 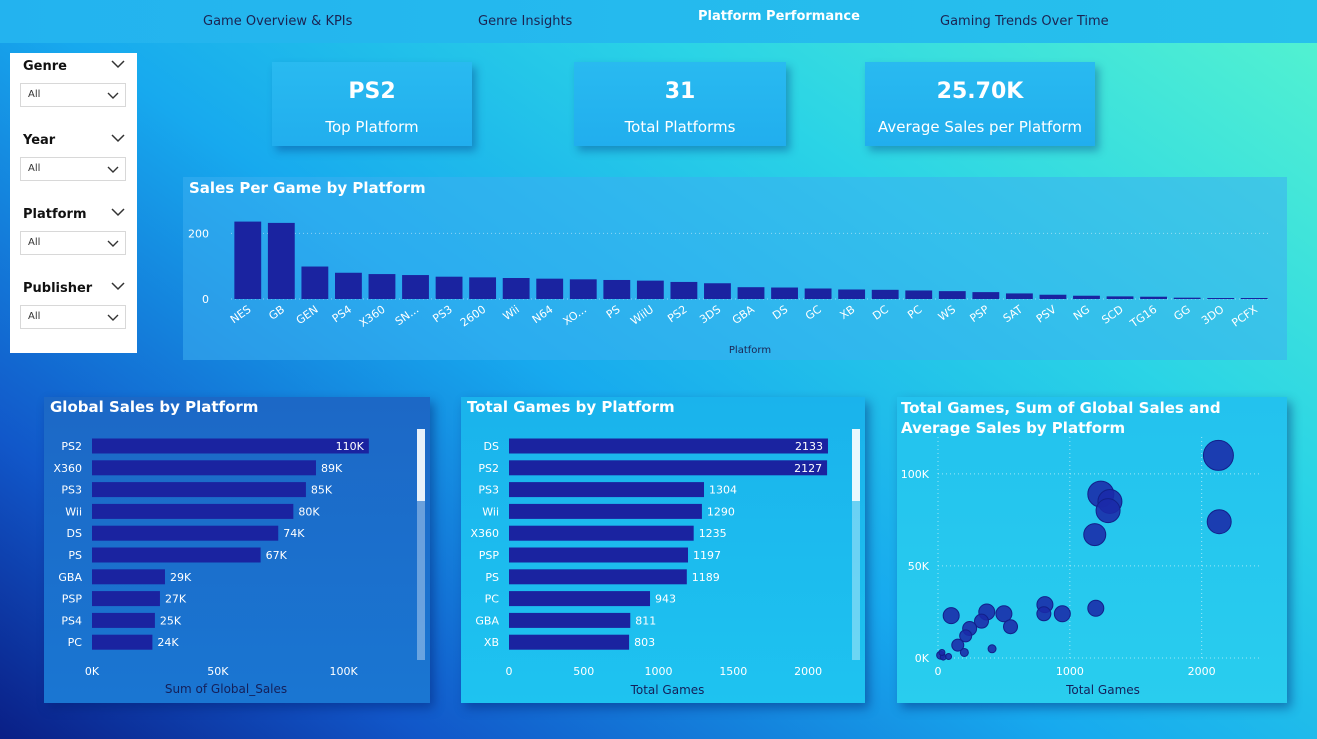 I want to click on x-tick-label: 2000, so click(x=1202, y=671).